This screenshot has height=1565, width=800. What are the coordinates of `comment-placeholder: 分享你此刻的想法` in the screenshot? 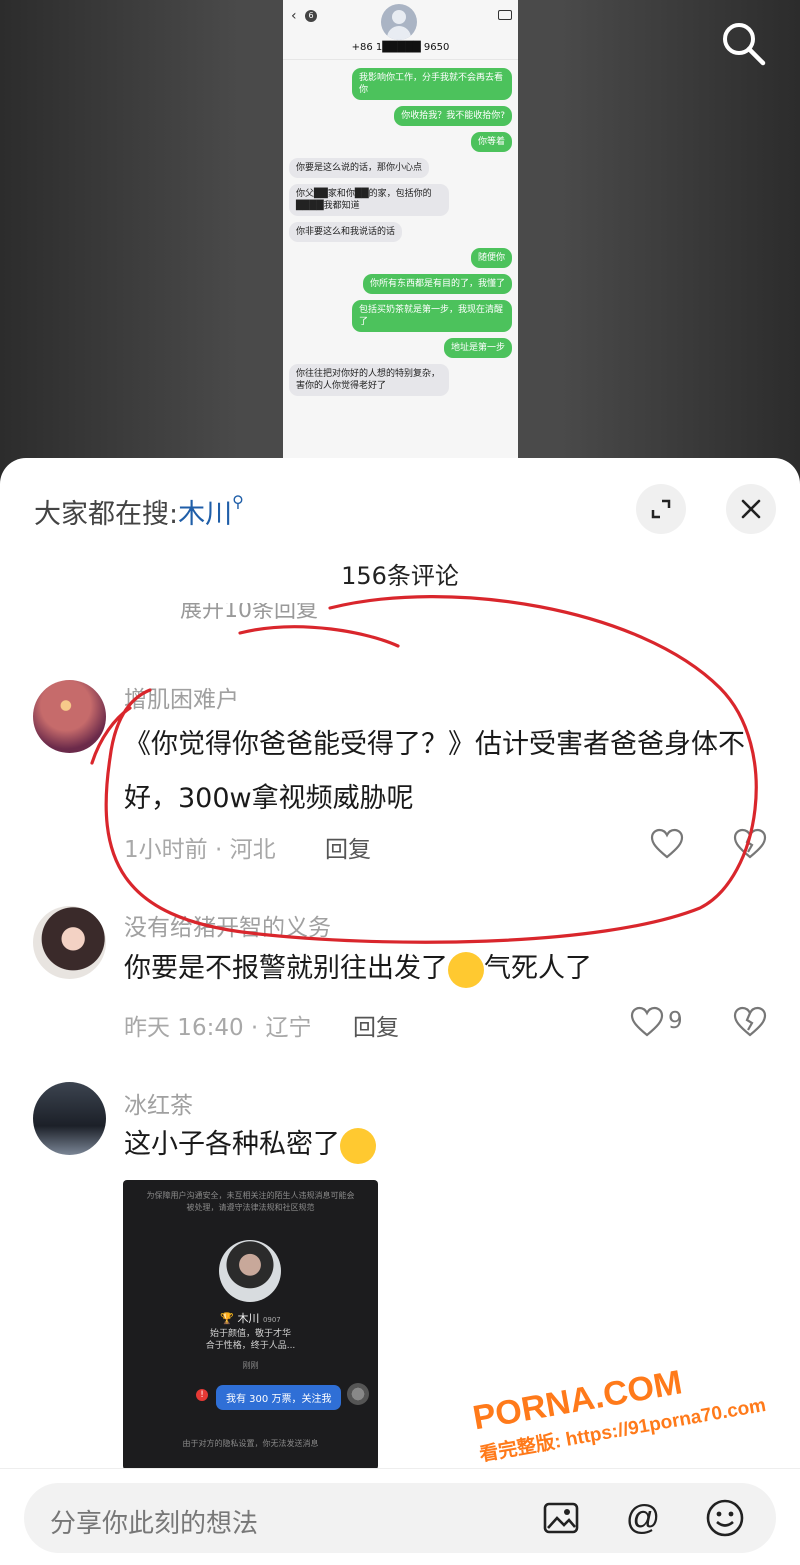 It's located at (154, 1524).